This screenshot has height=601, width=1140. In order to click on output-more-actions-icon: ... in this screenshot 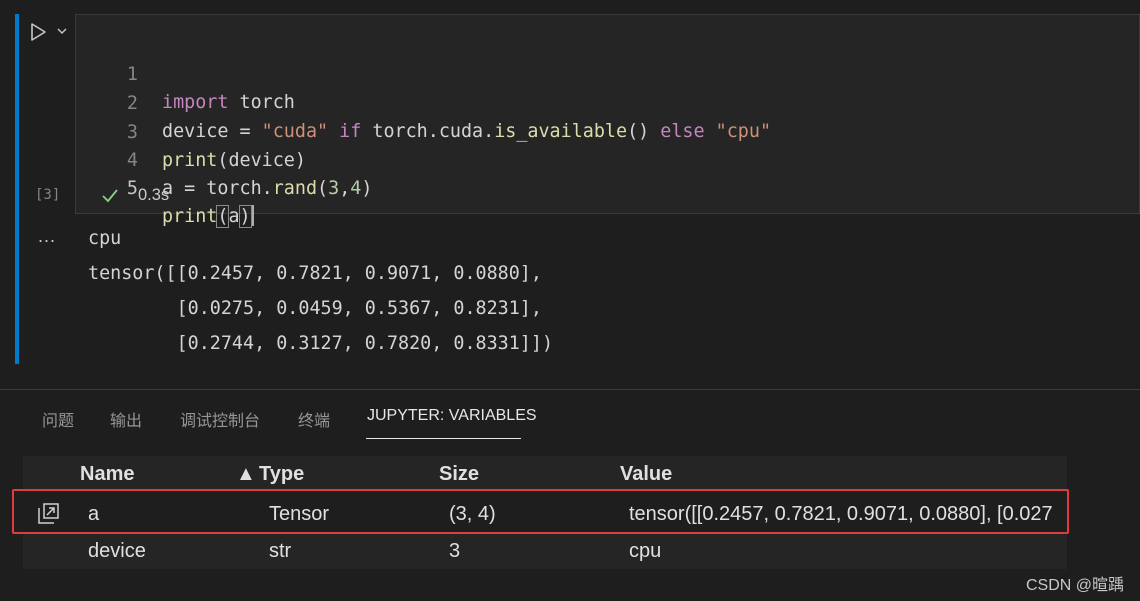, I will do `click(47, 236)`.